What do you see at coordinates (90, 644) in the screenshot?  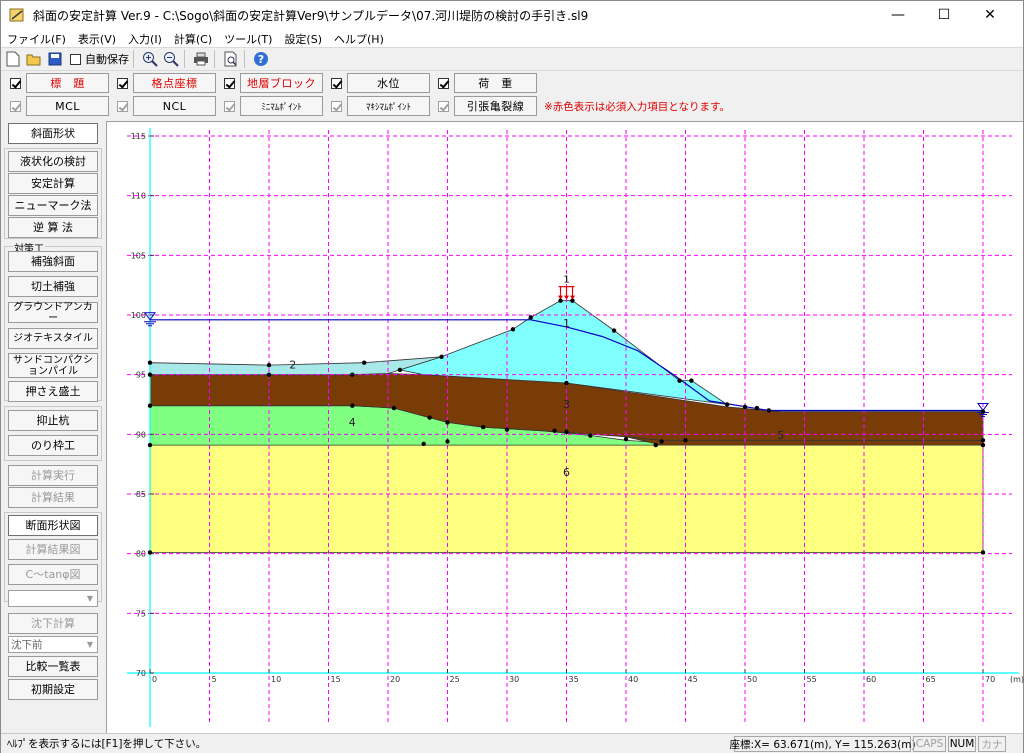 I see `chevron-down-icon: ▼` at bounding box center [90, 644].